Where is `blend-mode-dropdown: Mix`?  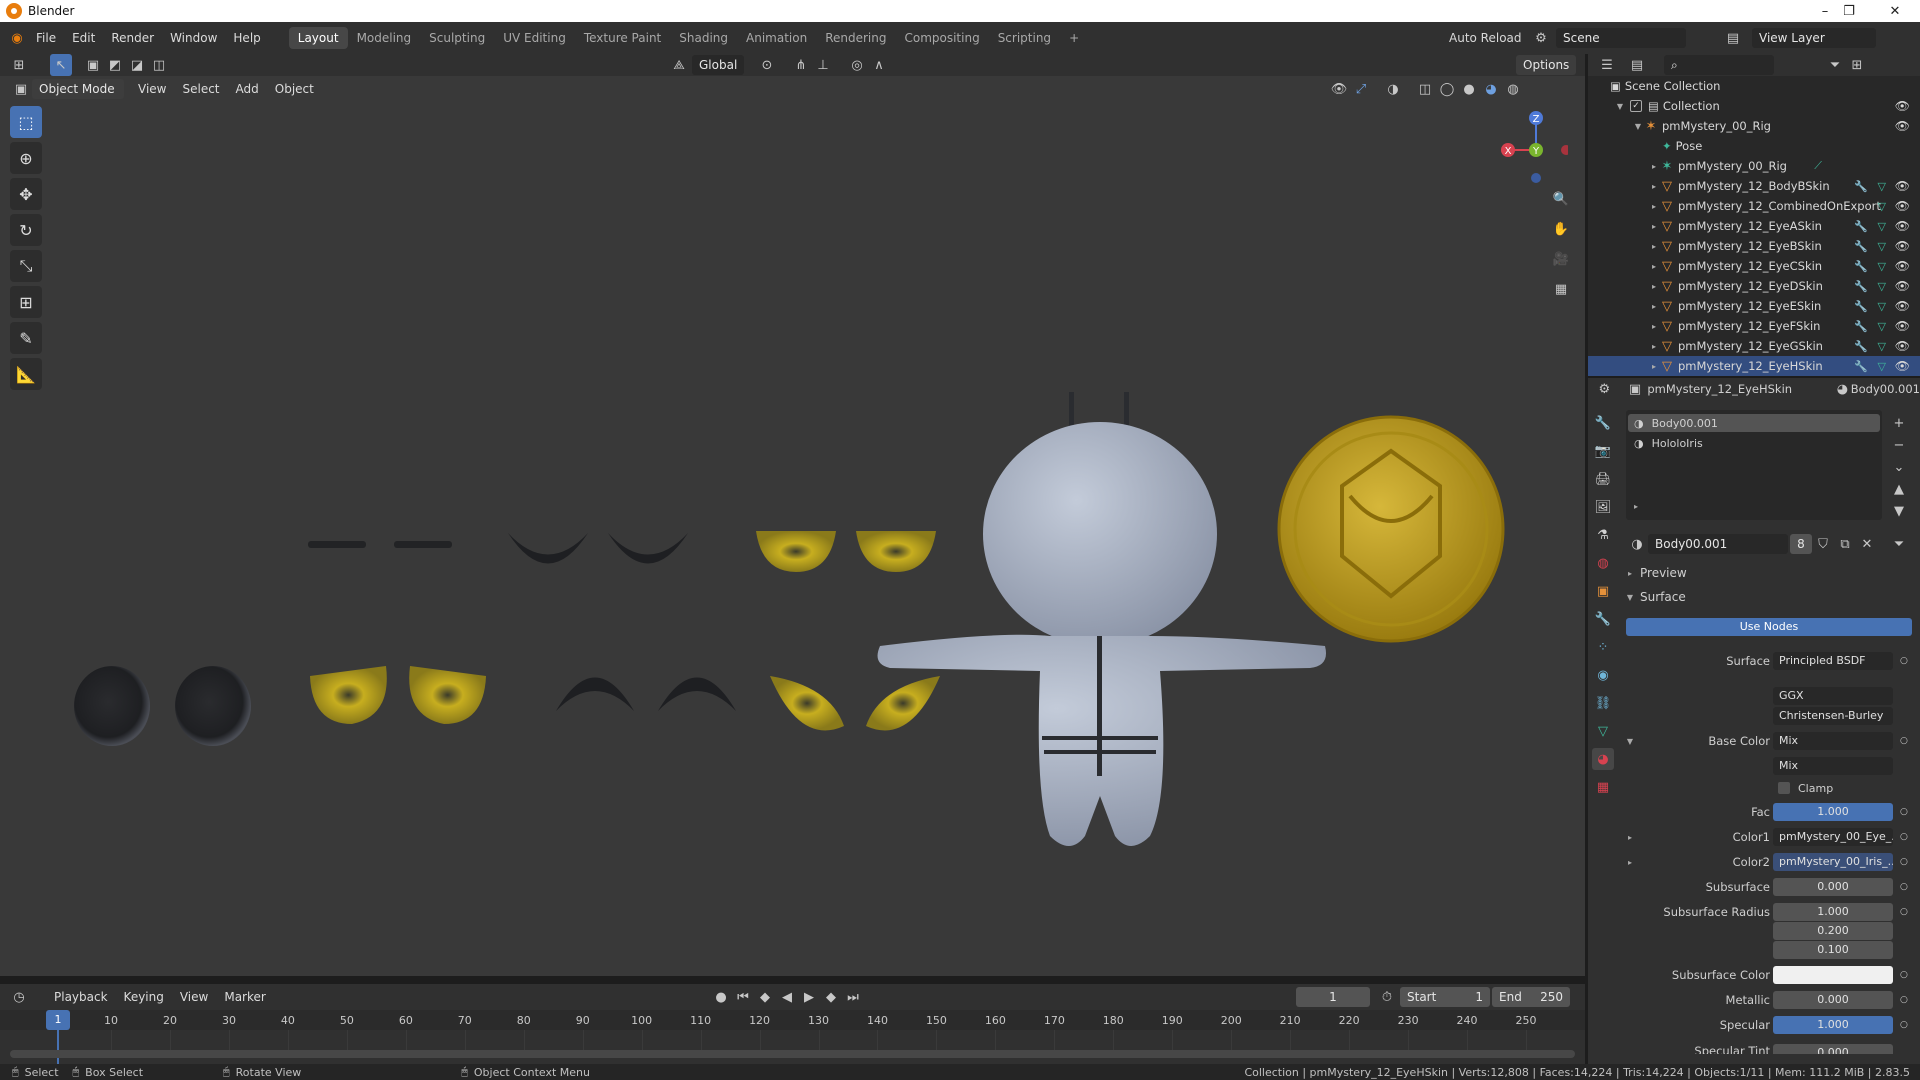 blend-mode-dropdown: Mix is located at coordinates (1833, 766).